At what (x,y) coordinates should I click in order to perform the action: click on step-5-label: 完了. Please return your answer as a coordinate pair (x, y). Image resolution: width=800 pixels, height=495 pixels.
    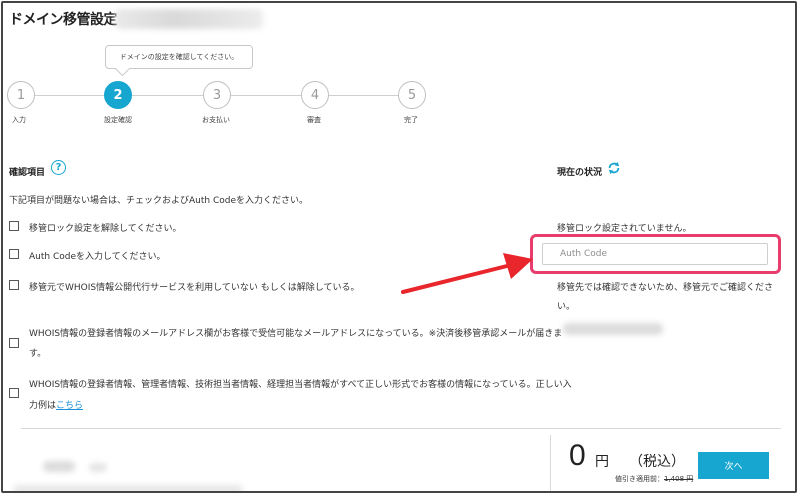
    Looking at the image, I should click on (411, 120).